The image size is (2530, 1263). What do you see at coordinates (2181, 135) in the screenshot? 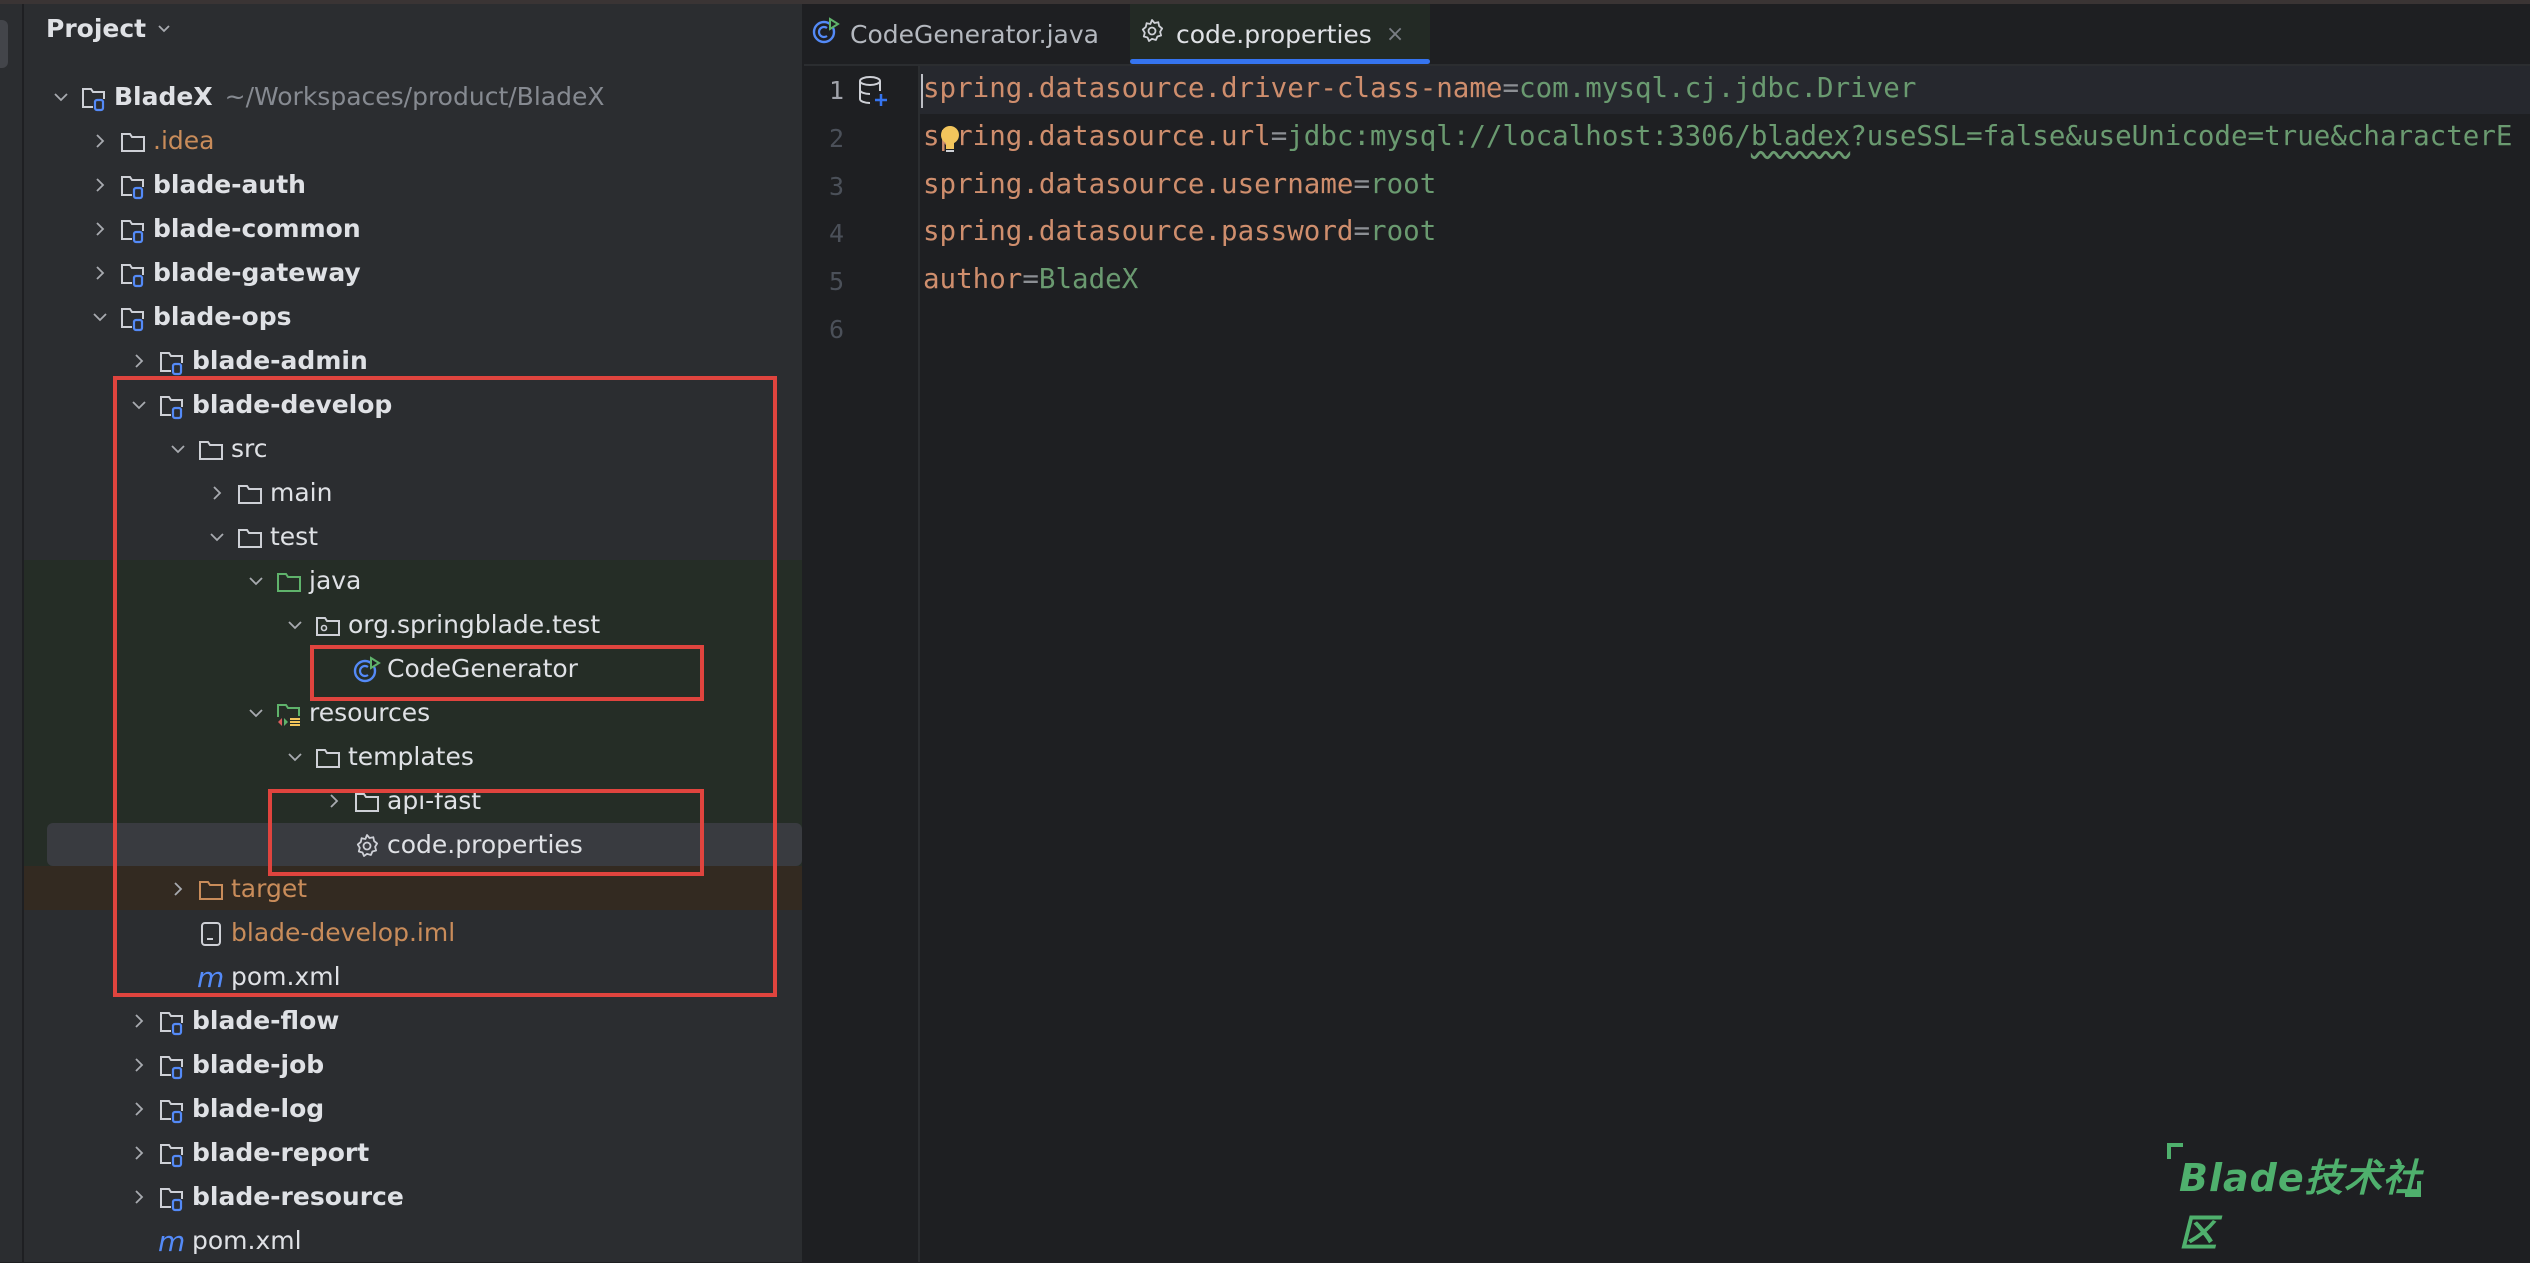
I see `property-value: ?useSSL=false&useUnicode=true&characterE` at bounding box center [2181, 135].